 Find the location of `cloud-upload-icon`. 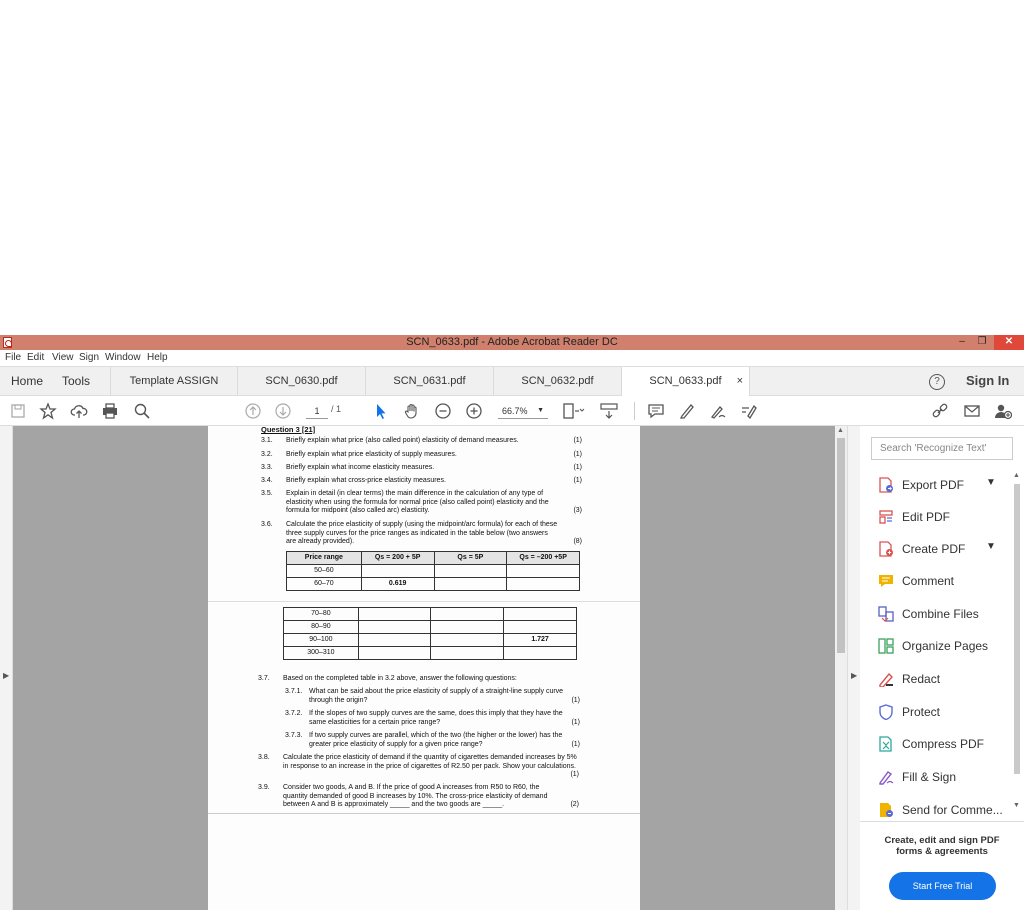

cloud-upload-icon is located at coordinates (79, 411).